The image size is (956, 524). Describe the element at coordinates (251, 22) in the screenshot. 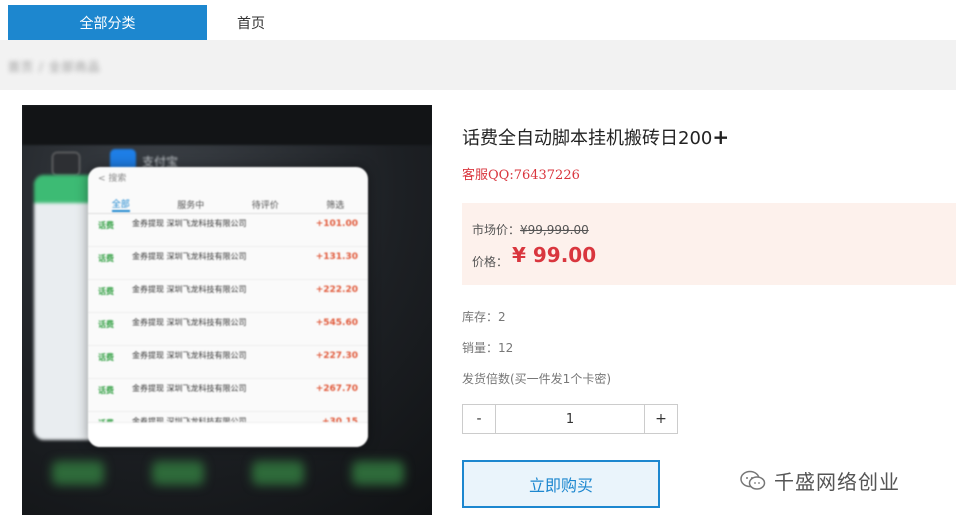

I see `tab-home: 首页` at that location.